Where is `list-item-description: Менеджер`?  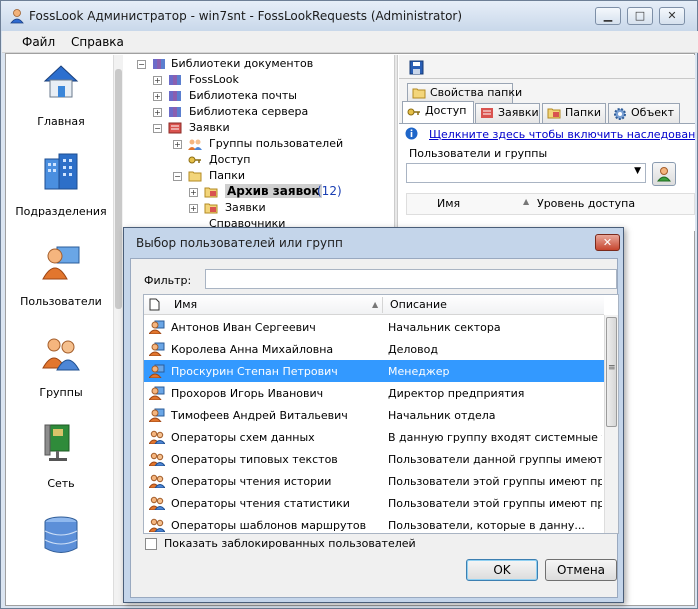 list-item-description: Менеджер is located at coordinates (419, 371).